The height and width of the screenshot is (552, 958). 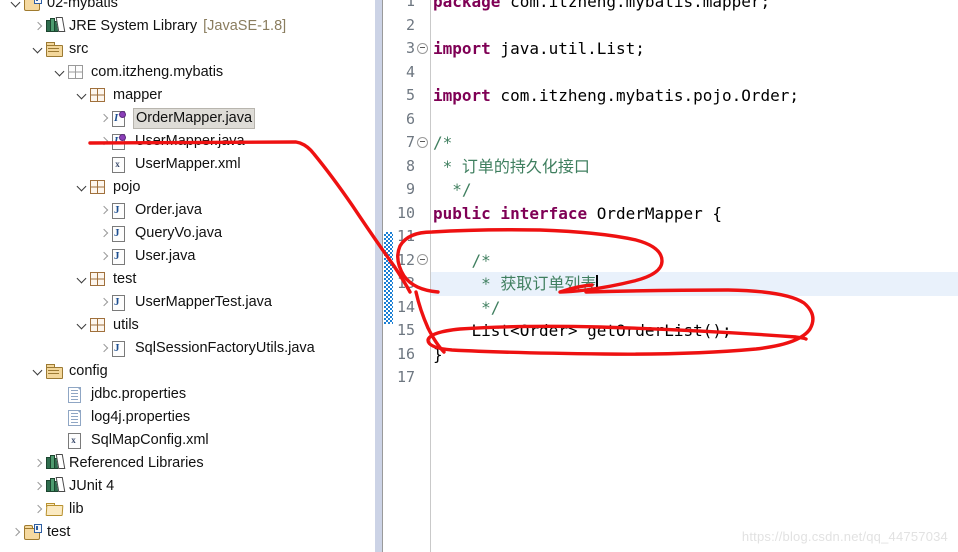 I want to click on tree-item-com-itzheng-mybatis: com.itzheng.mybatis, so click(x=139, y=72).